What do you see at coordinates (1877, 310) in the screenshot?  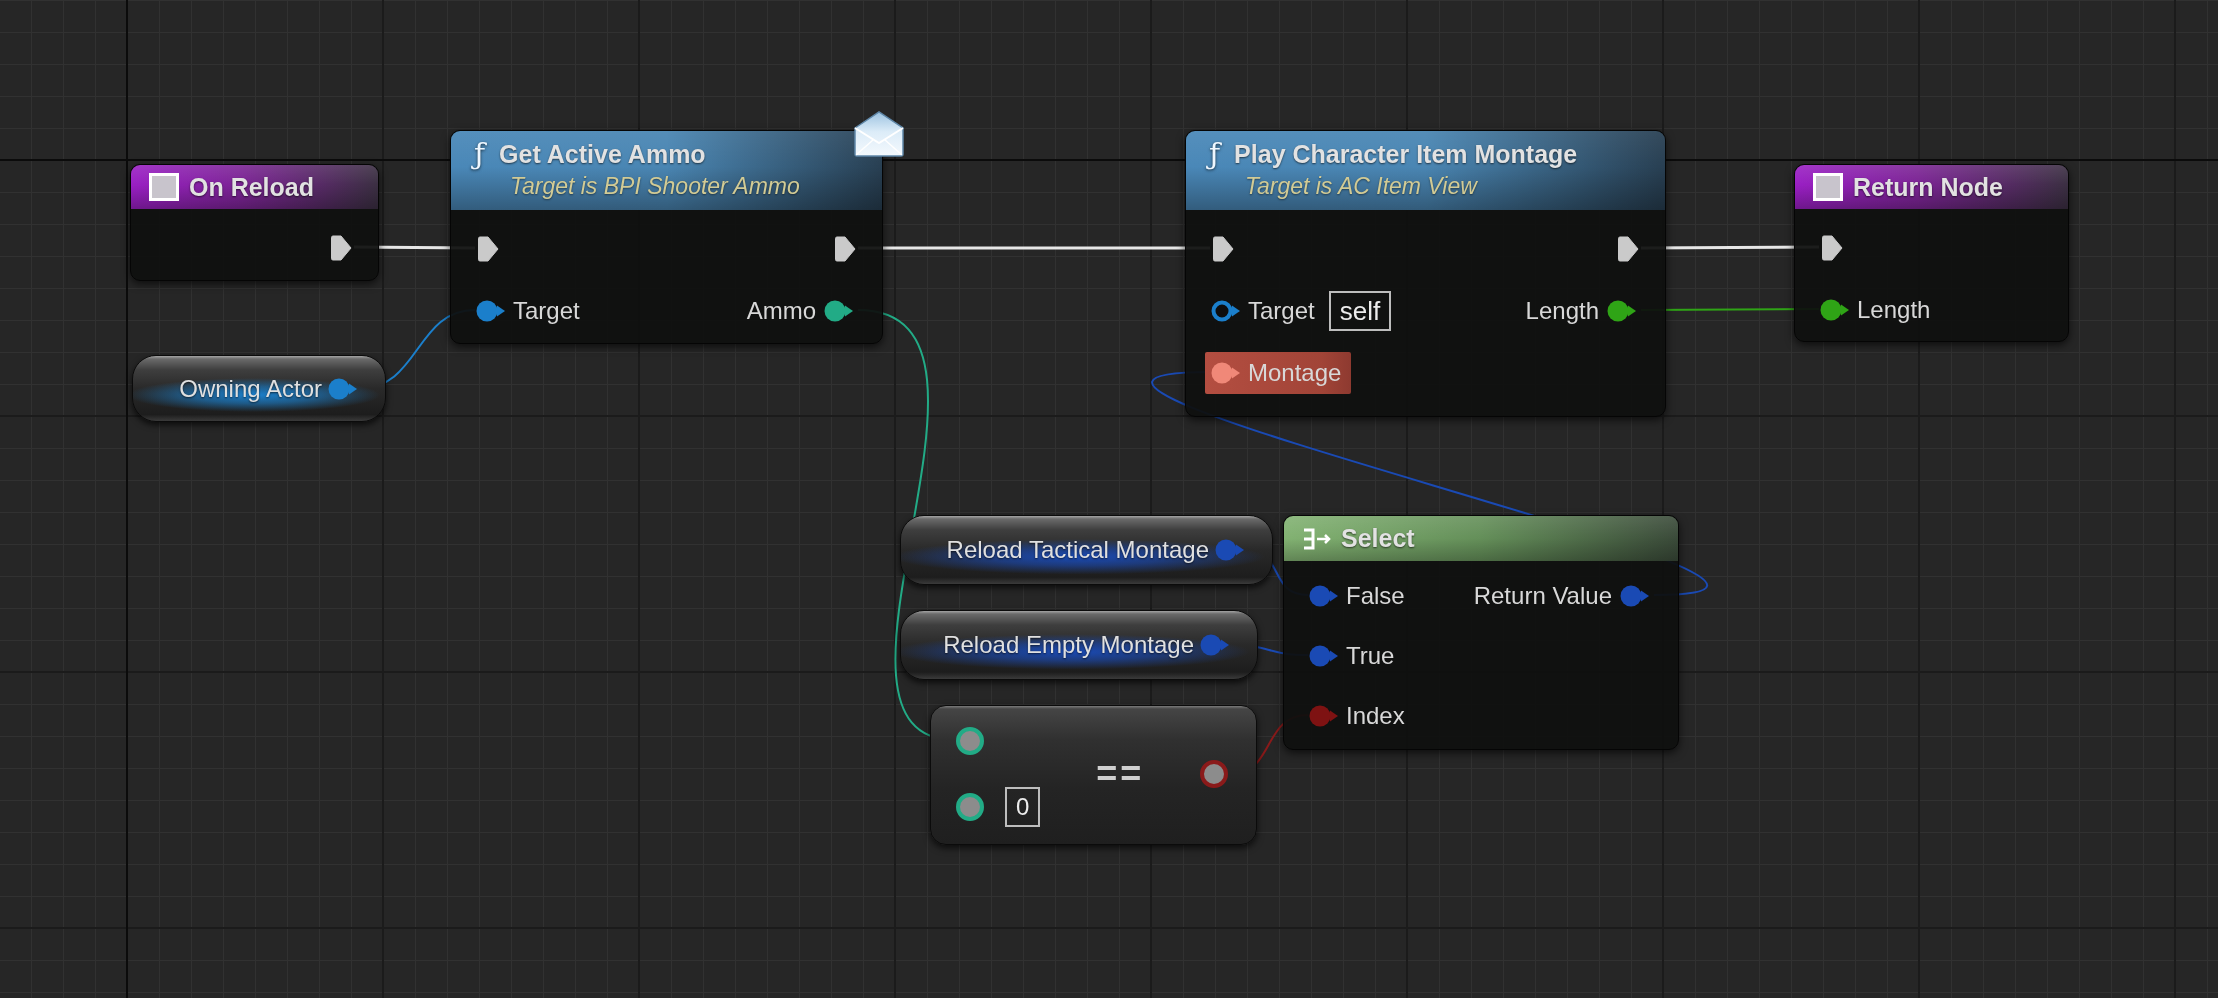 I see `input-pin: Length` at bounding box center [1877, 310].